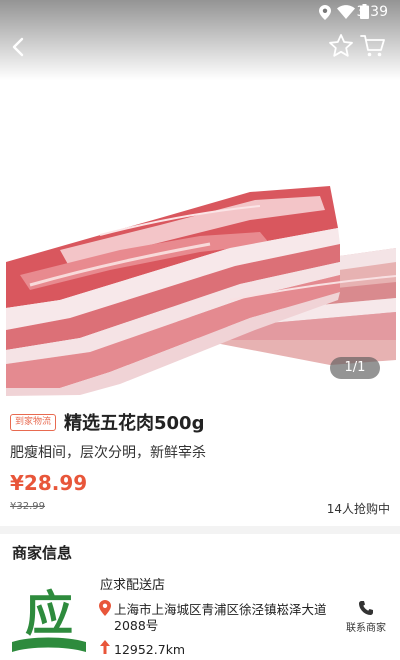  I want to click on original-price: ¥32.99, so click(27, 506).